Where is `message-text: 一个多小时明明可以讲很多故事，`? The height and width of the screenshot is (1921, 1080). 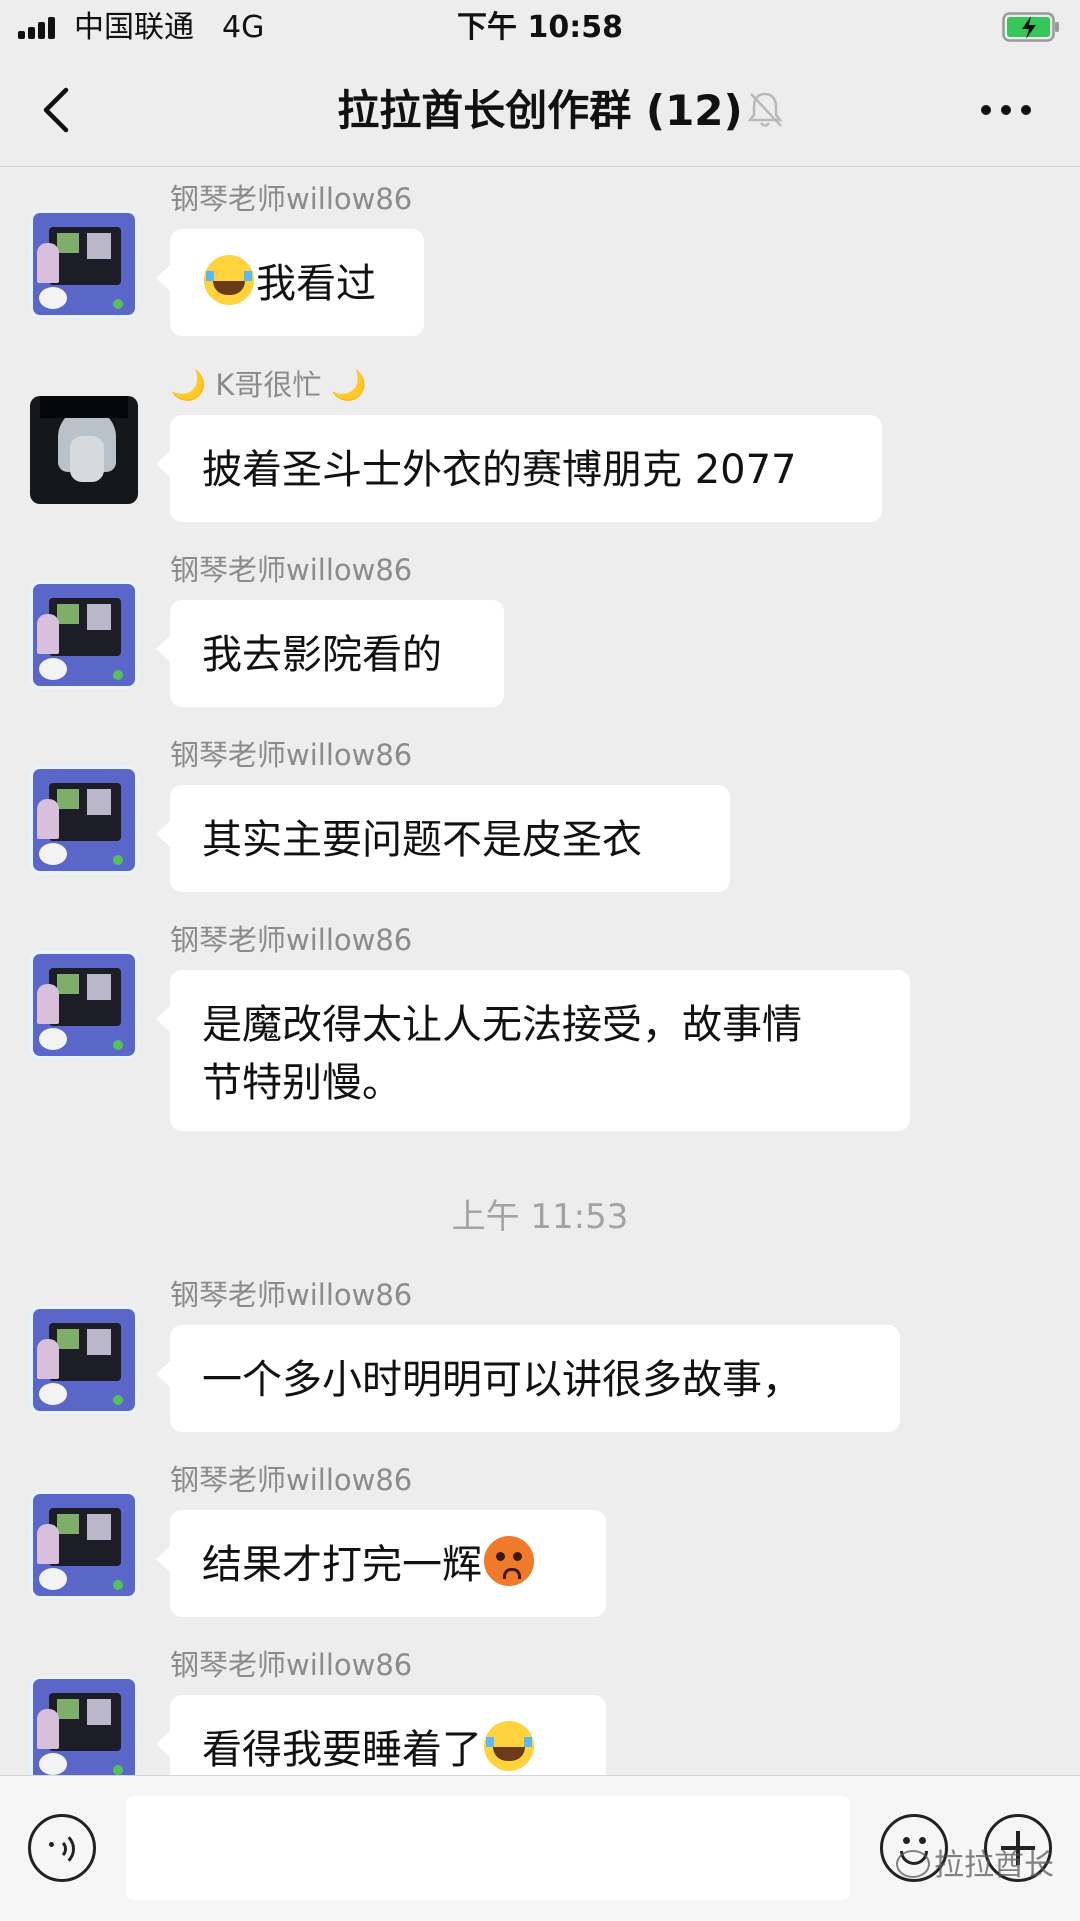
message-text: 一个多小时明明可以讲很多故事， is located at coordinates (502, 1380).